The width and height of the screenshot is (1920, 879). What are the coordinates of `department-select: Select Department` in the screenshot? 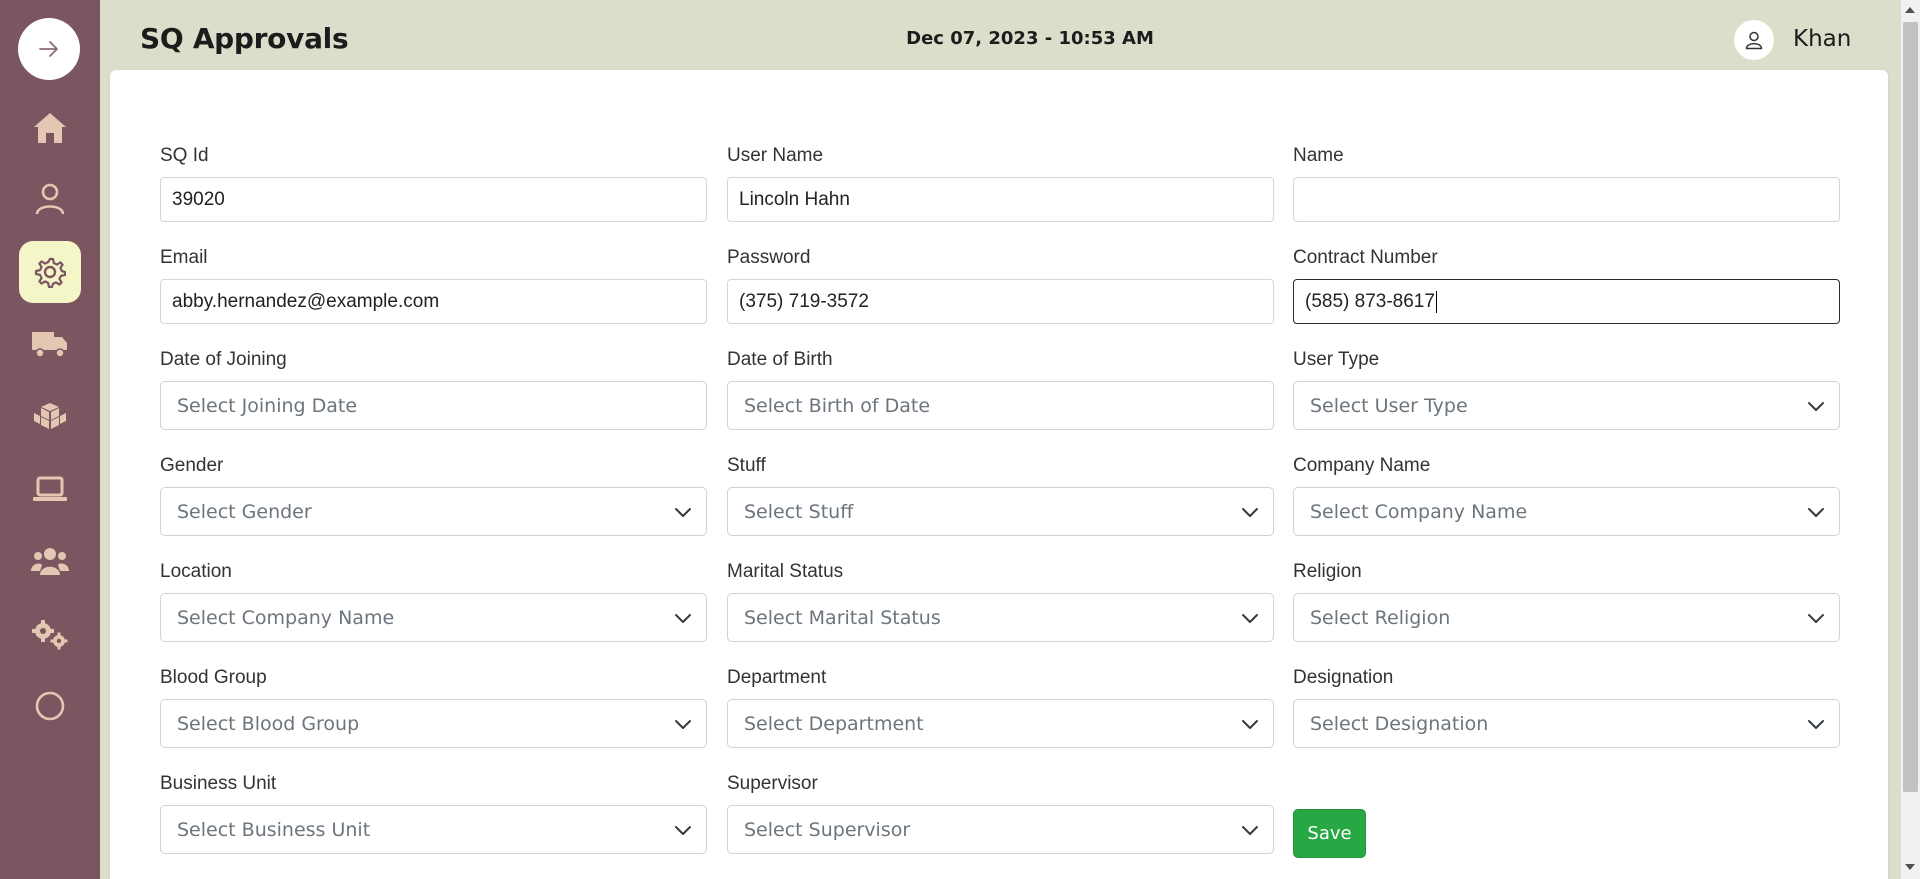 It's located at (1000, 723).